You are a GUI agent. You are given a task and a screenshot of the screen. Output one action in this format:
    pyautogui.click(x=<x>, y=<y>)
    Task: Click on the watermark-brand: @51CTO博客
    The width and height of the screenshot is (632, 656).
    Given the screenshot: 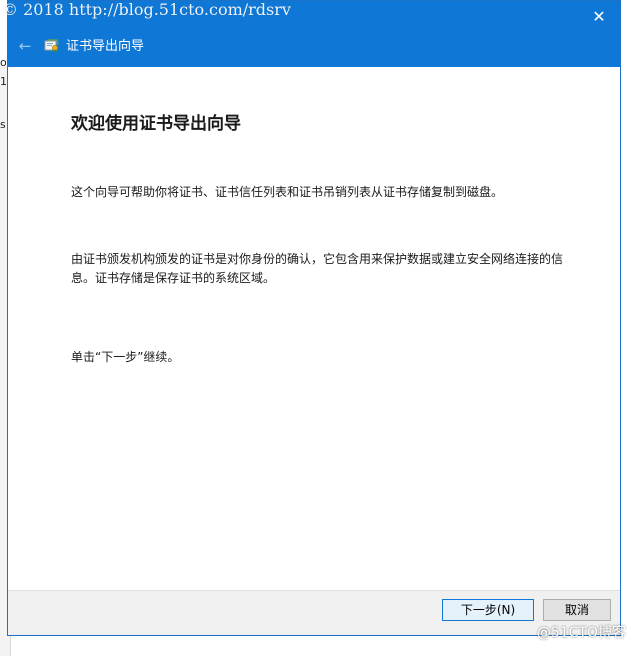 What is the action you would take?
    pyautogui.click(x=581, y=633)
    